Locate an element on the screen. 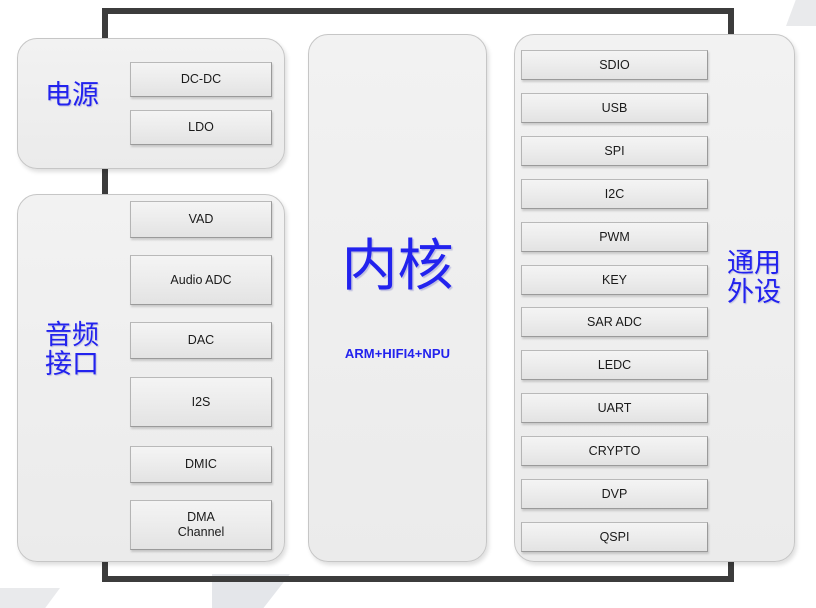  peripheral-block-ledc: LEDC is located at coordinates (614, 365).